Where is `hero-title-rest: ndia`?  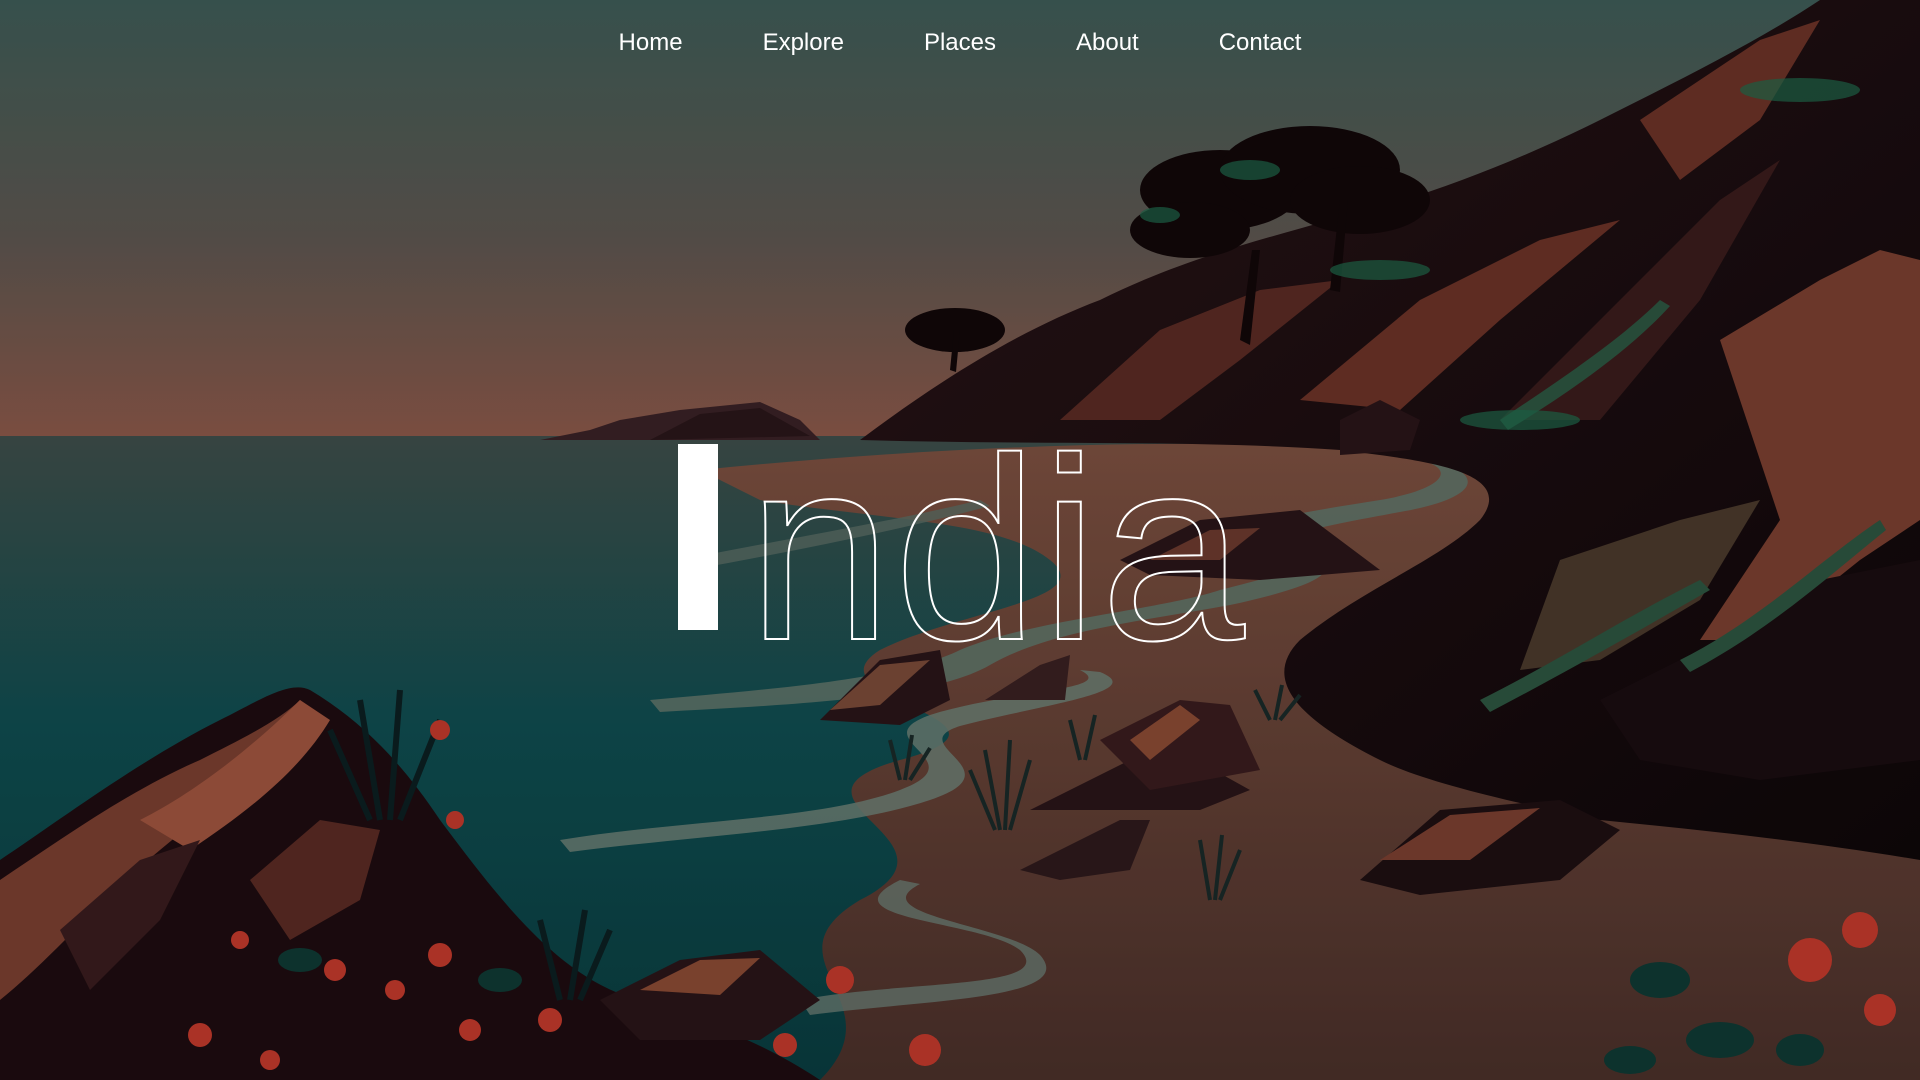 hero-title-rest: ndia is located at coordinates (996, 550).